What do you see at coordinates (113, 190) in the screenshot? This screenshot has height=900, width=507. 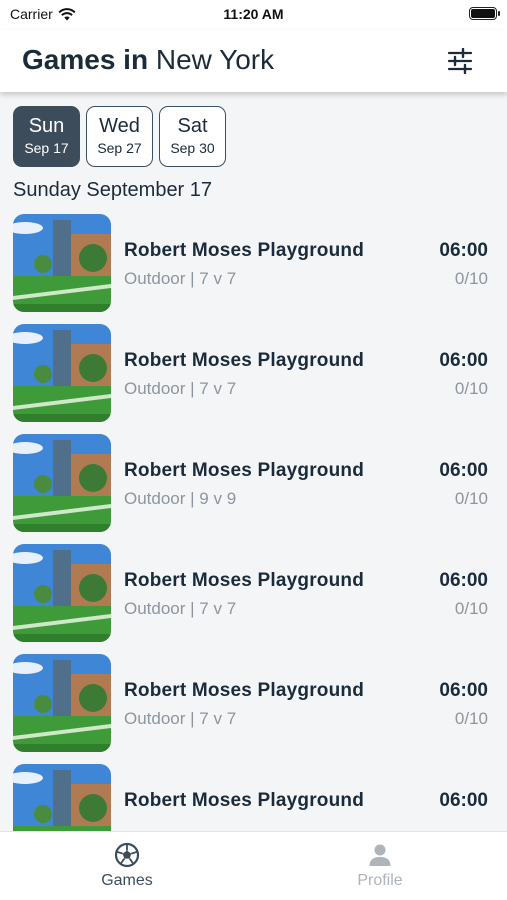 I see `section-date-heading: Sunday September 17` at bounding box center [113, 190].